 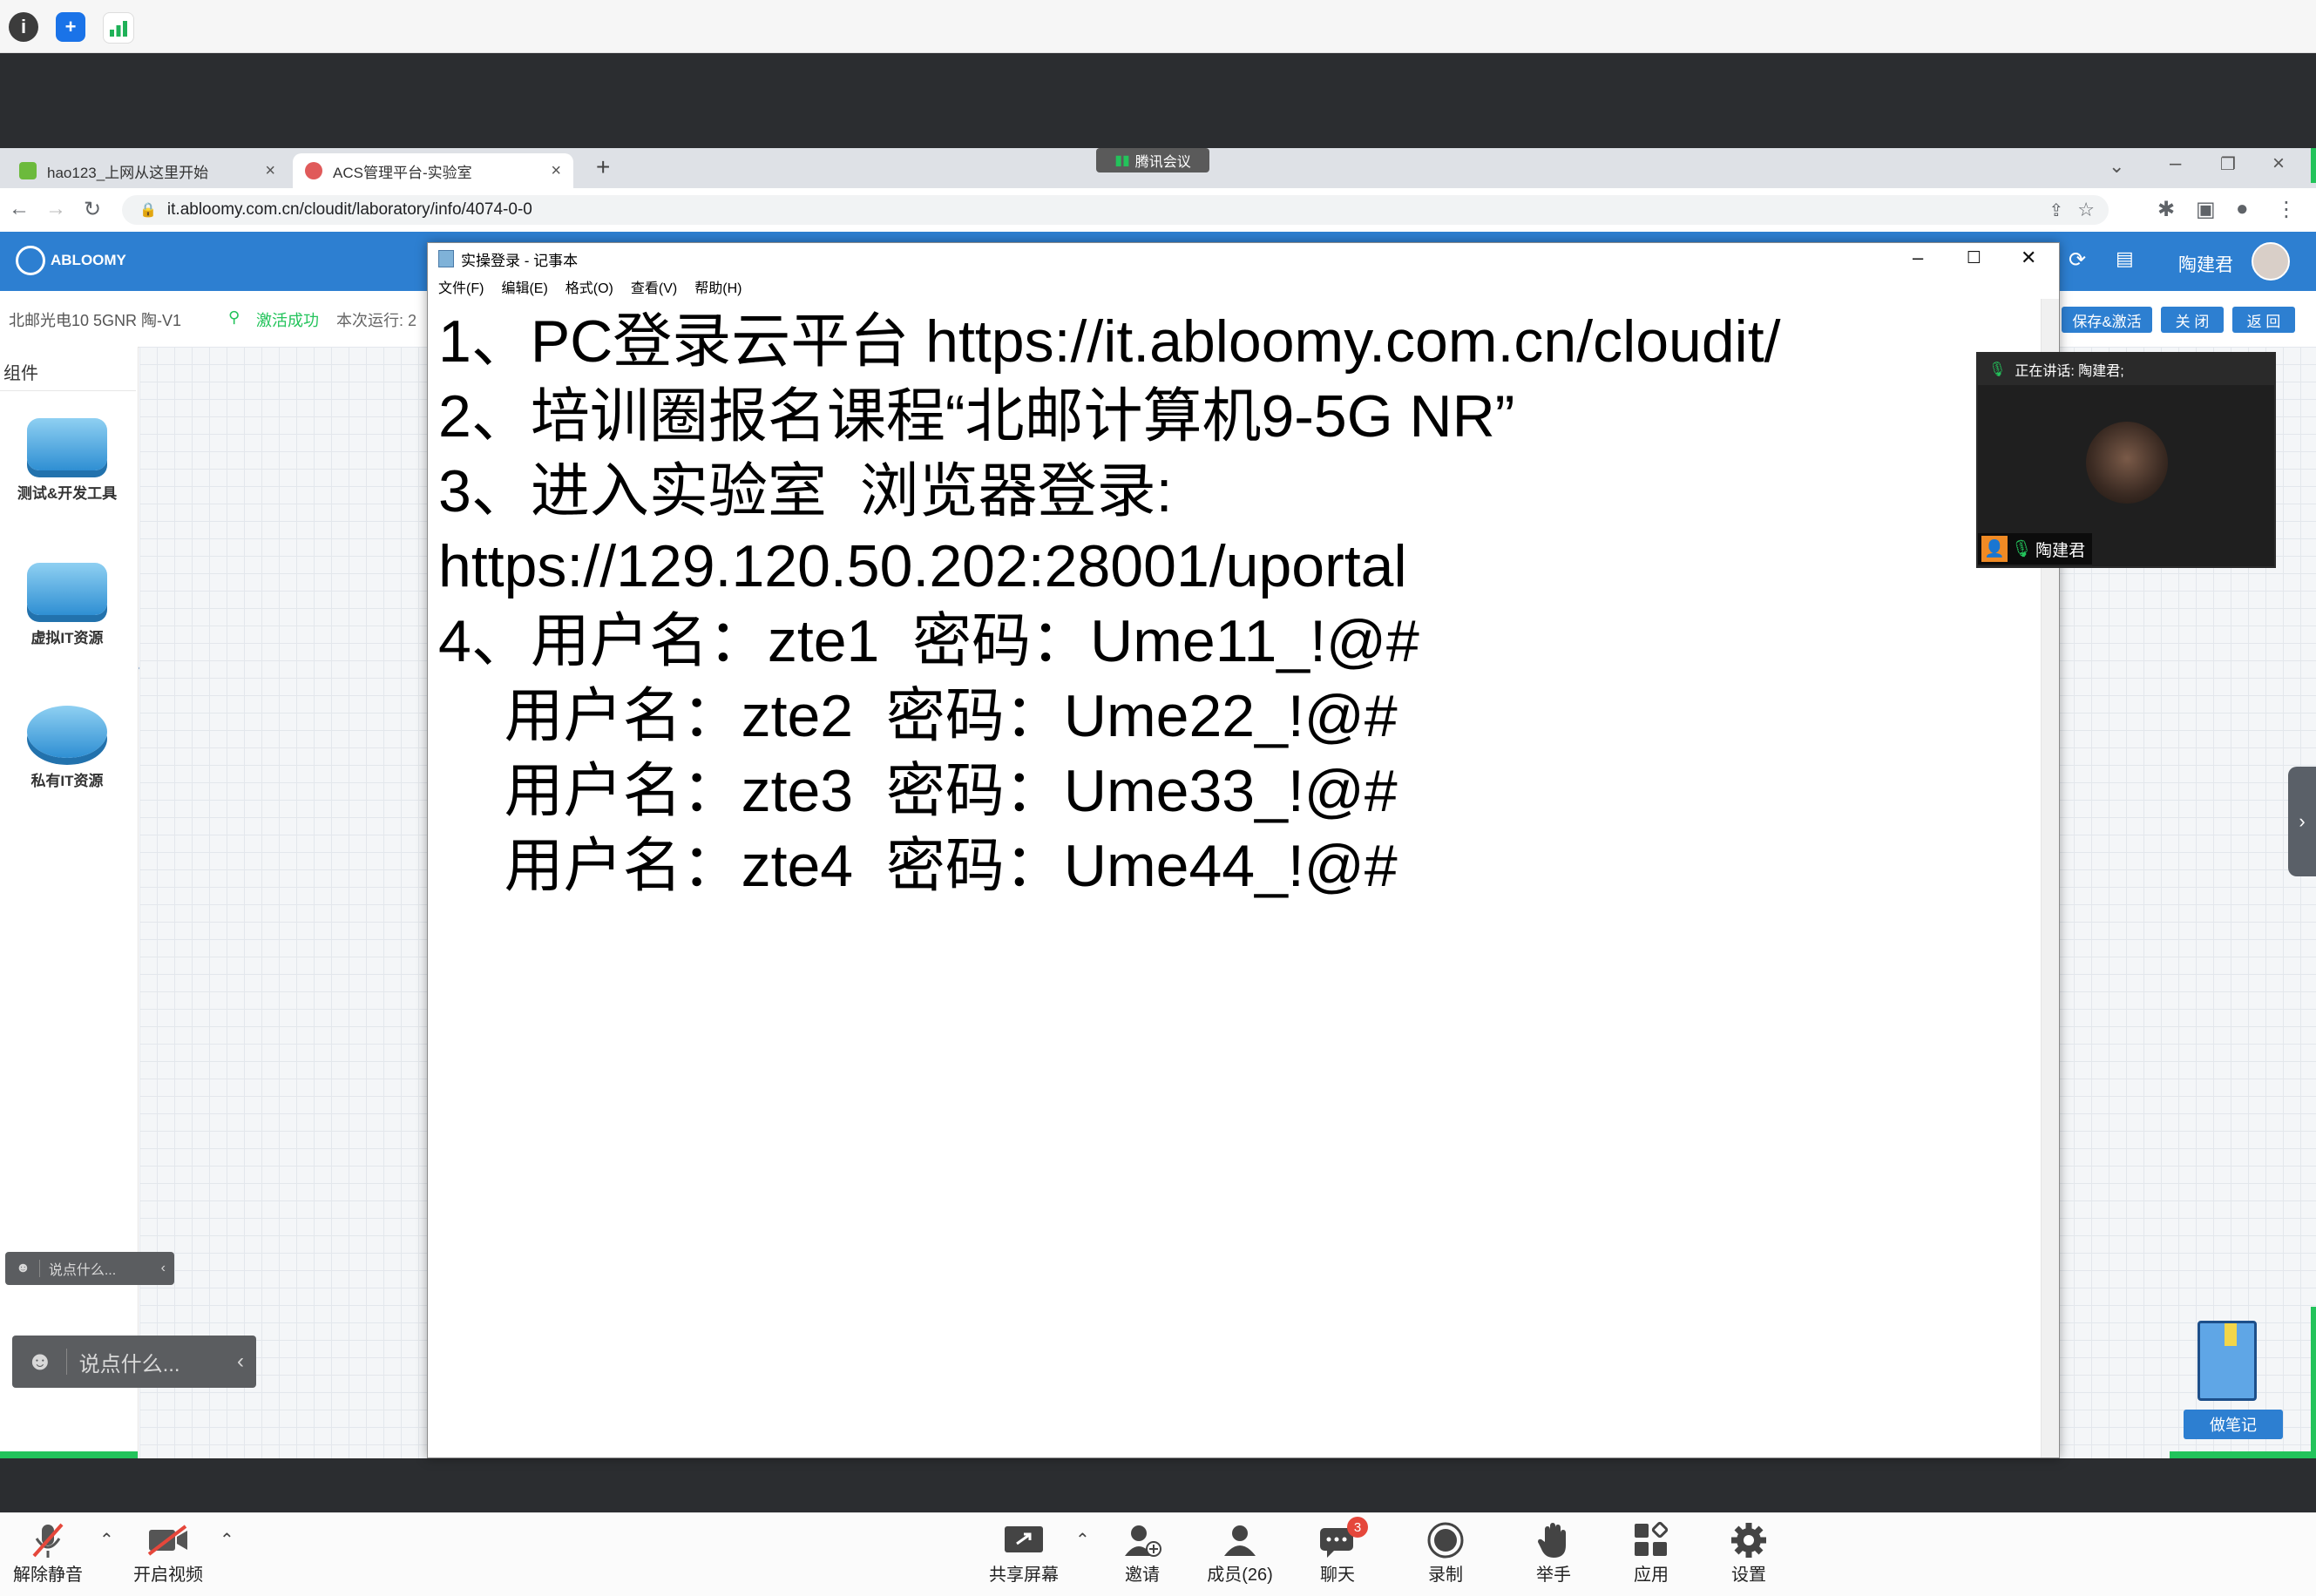 I want to click on meeting-indicator: ▮▮ 腾讯会议, so click(x=1152, y=160).